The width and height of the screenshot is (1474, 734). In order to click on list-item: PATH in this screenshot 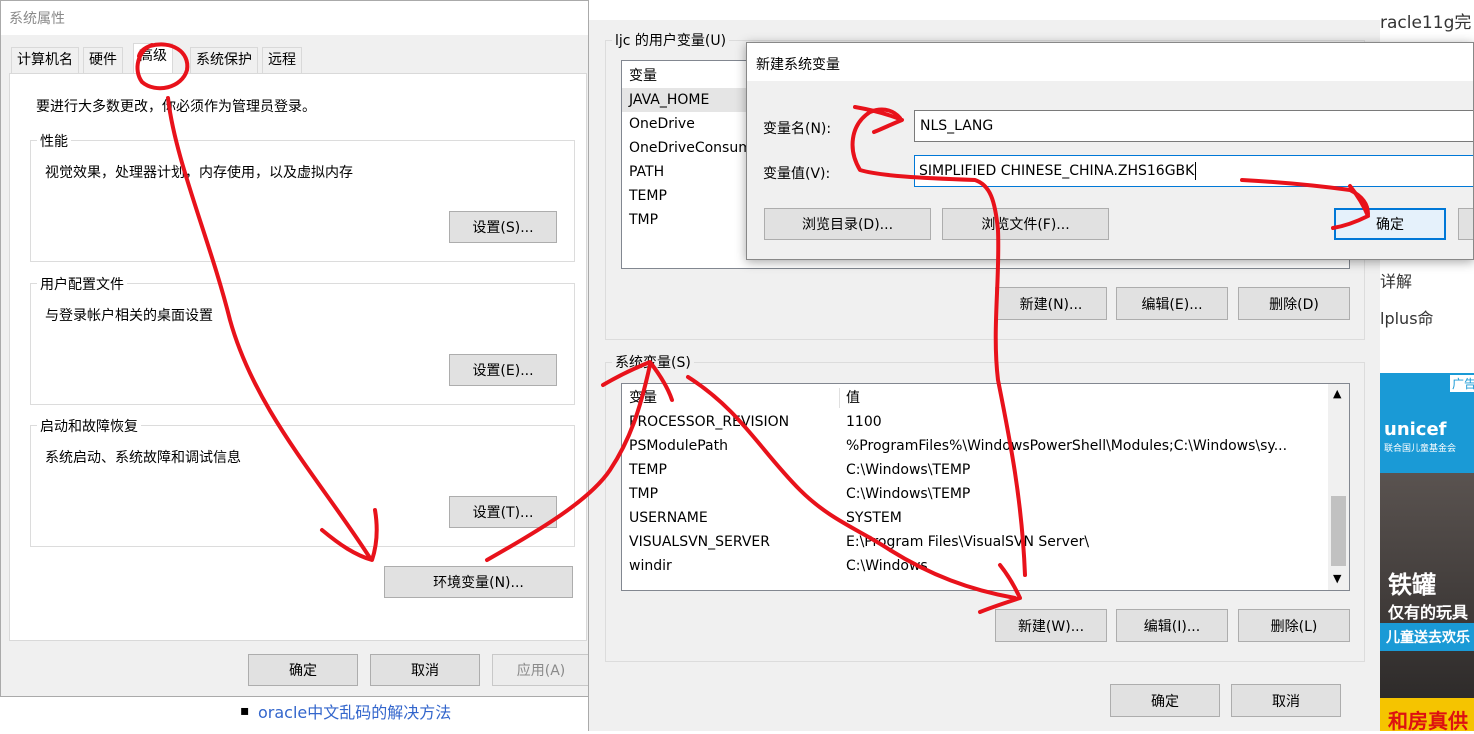, I will do `click(646, 172)`.